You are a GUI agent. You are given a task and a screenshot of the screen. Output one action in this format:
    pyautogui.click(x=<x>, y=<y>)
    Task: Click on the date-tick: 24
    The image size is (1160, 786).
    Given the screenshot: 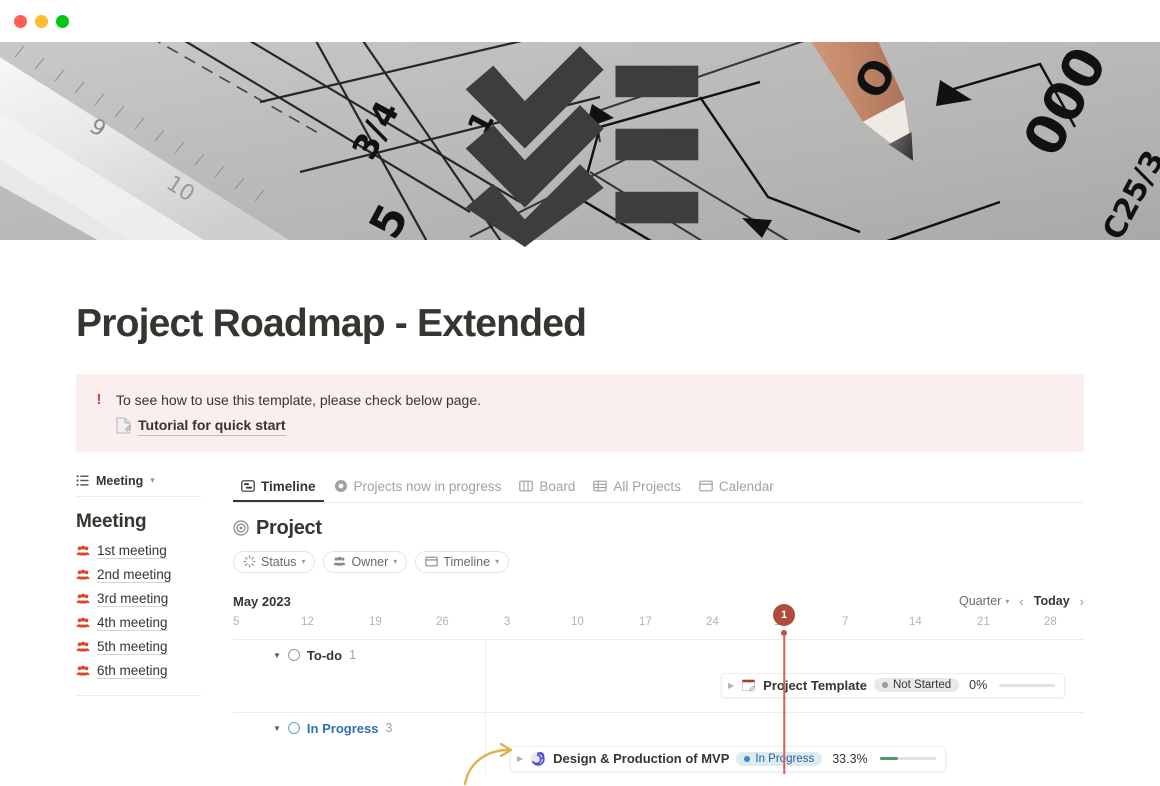 What is the action you would take?
    pyautogui.click(x=712, y=621)
    